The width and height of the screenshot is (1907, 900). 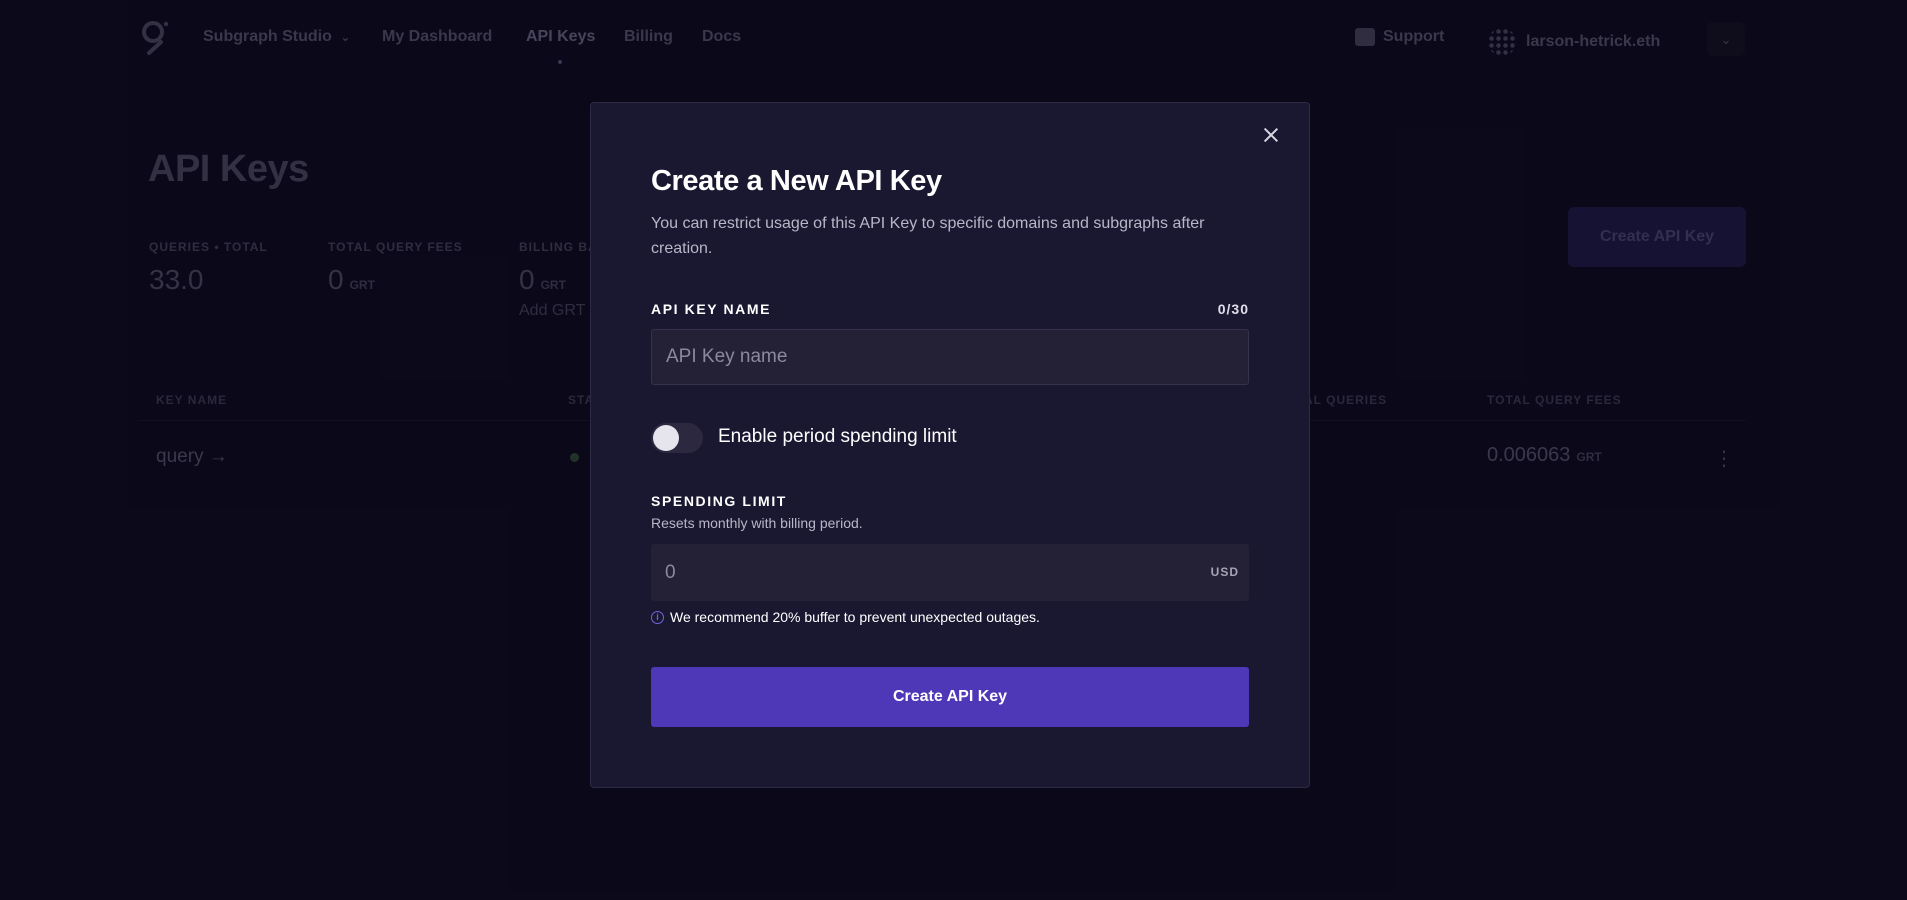 What do you see at coordinates (950, 697) in the screenshot?
I see `create-api-key-button: Create API Key` at bounding box center [950, 697].